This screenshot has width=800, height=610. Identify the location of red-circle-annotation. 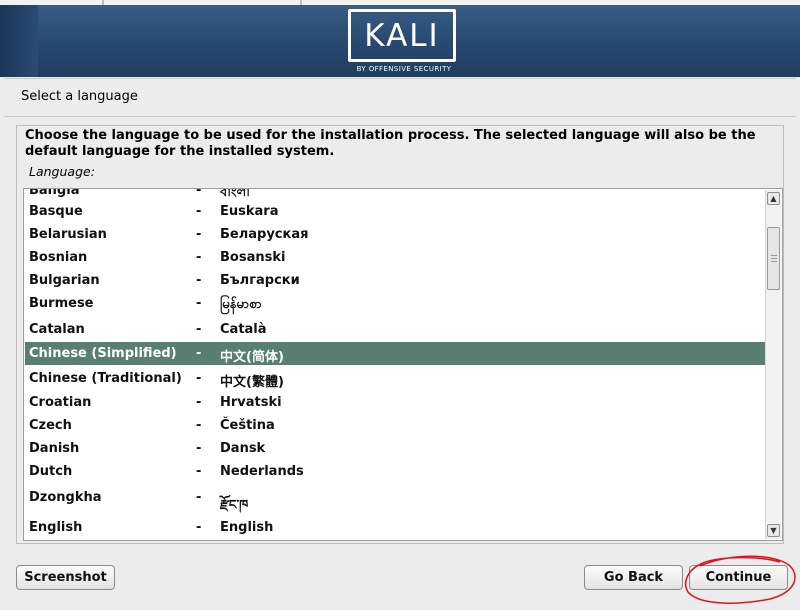
(740, 579).